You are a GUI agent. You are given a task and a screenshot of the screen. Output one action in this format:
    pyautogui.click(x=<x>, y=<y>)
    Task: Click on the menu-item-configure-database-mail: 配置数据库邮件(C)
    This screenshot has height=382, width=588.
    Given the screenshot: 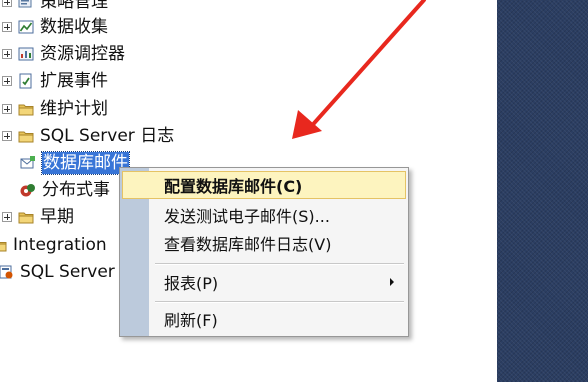 What is the action you would take?
    pyautogui.click(x=264, y=185)
    